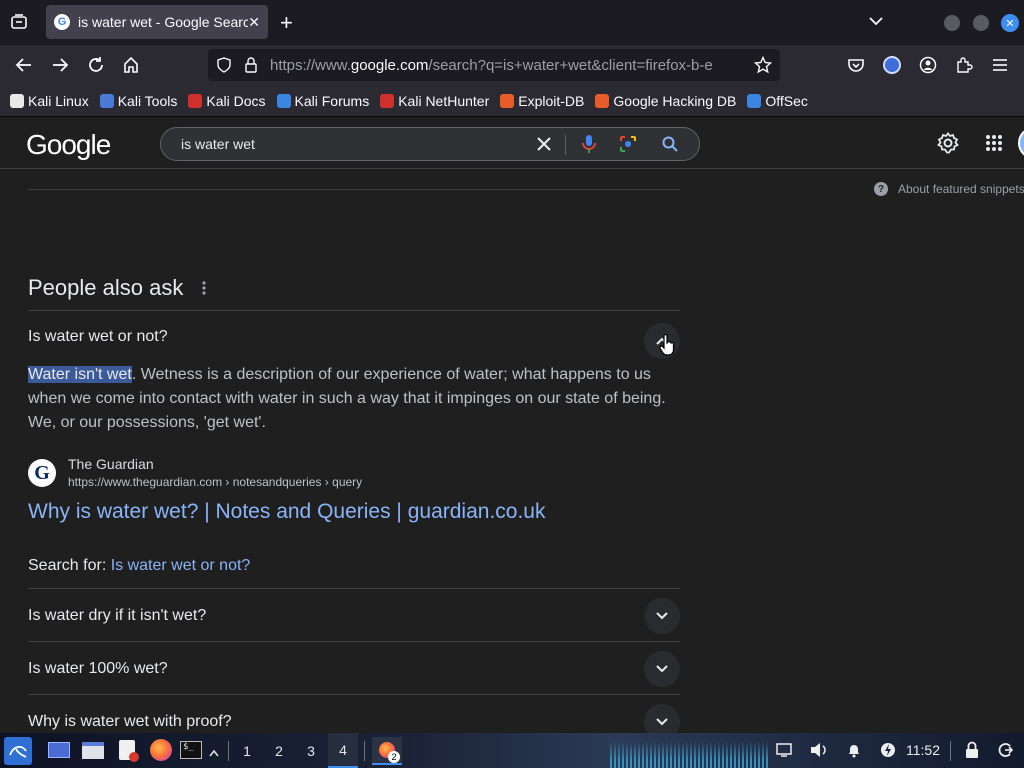 Image resolution: width=1024 pixels, height=768 pixels. I want to click on forward-button, so click(60, 65).